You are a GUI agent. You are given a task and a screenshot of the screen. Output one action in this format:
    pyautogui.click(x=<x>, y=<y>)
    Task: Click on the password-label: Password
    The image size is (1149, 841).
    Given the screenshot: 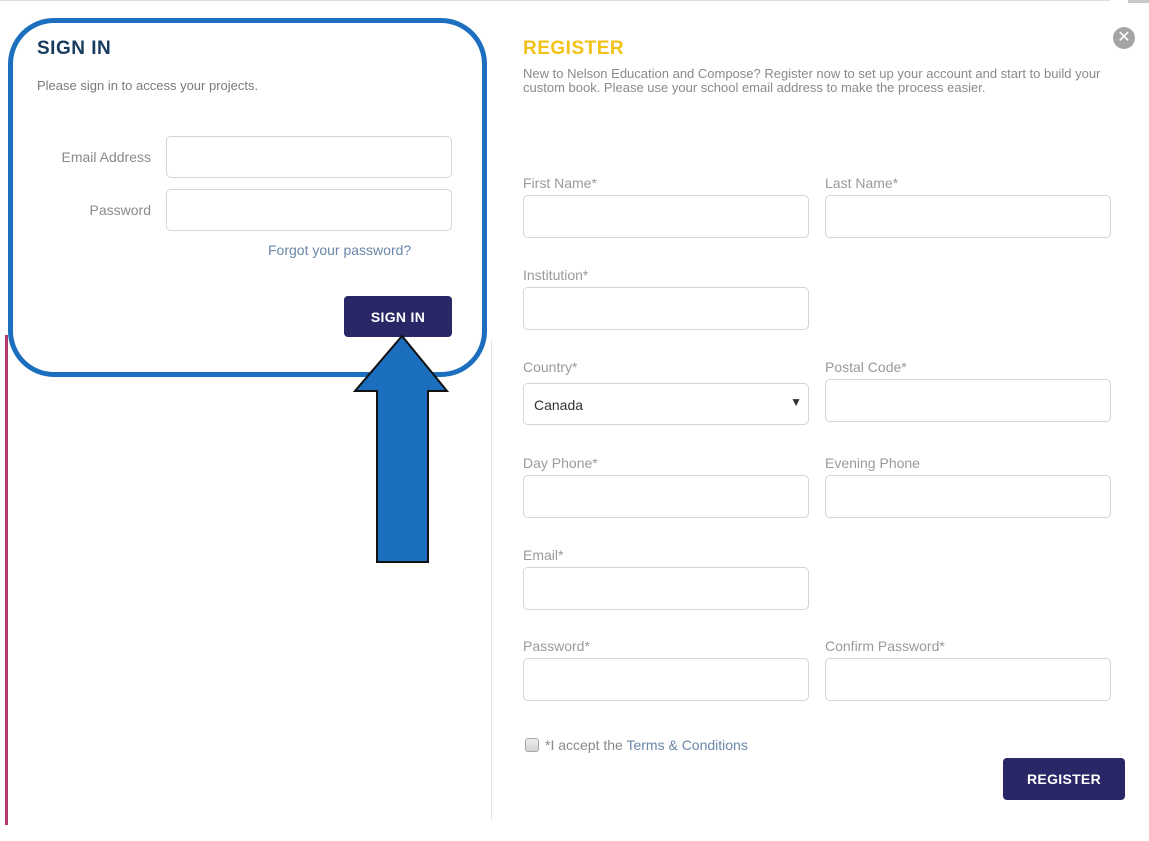 What is the action you would take?
    pyautogui.click(x=120, y=210)
    